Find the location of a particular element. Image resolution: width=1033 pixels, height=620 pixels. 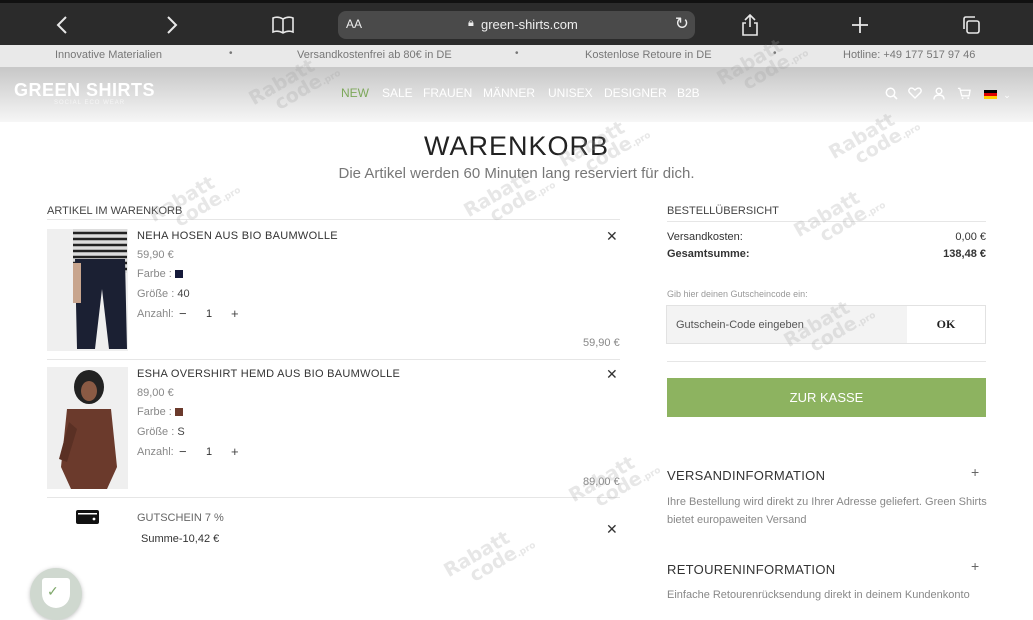

total-label: Gesamtsumme: is located at coordinates (708, 254).